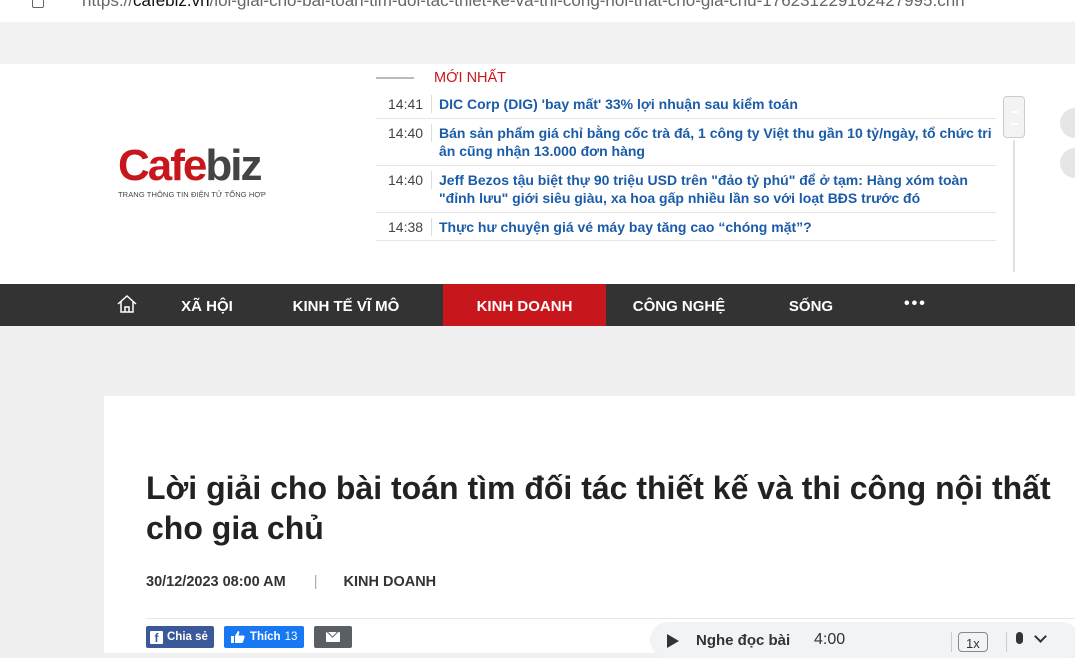 The height and width of the screenshot is (658, 1075). I want to click on scroll-grip-icon, so click(1014, 118).